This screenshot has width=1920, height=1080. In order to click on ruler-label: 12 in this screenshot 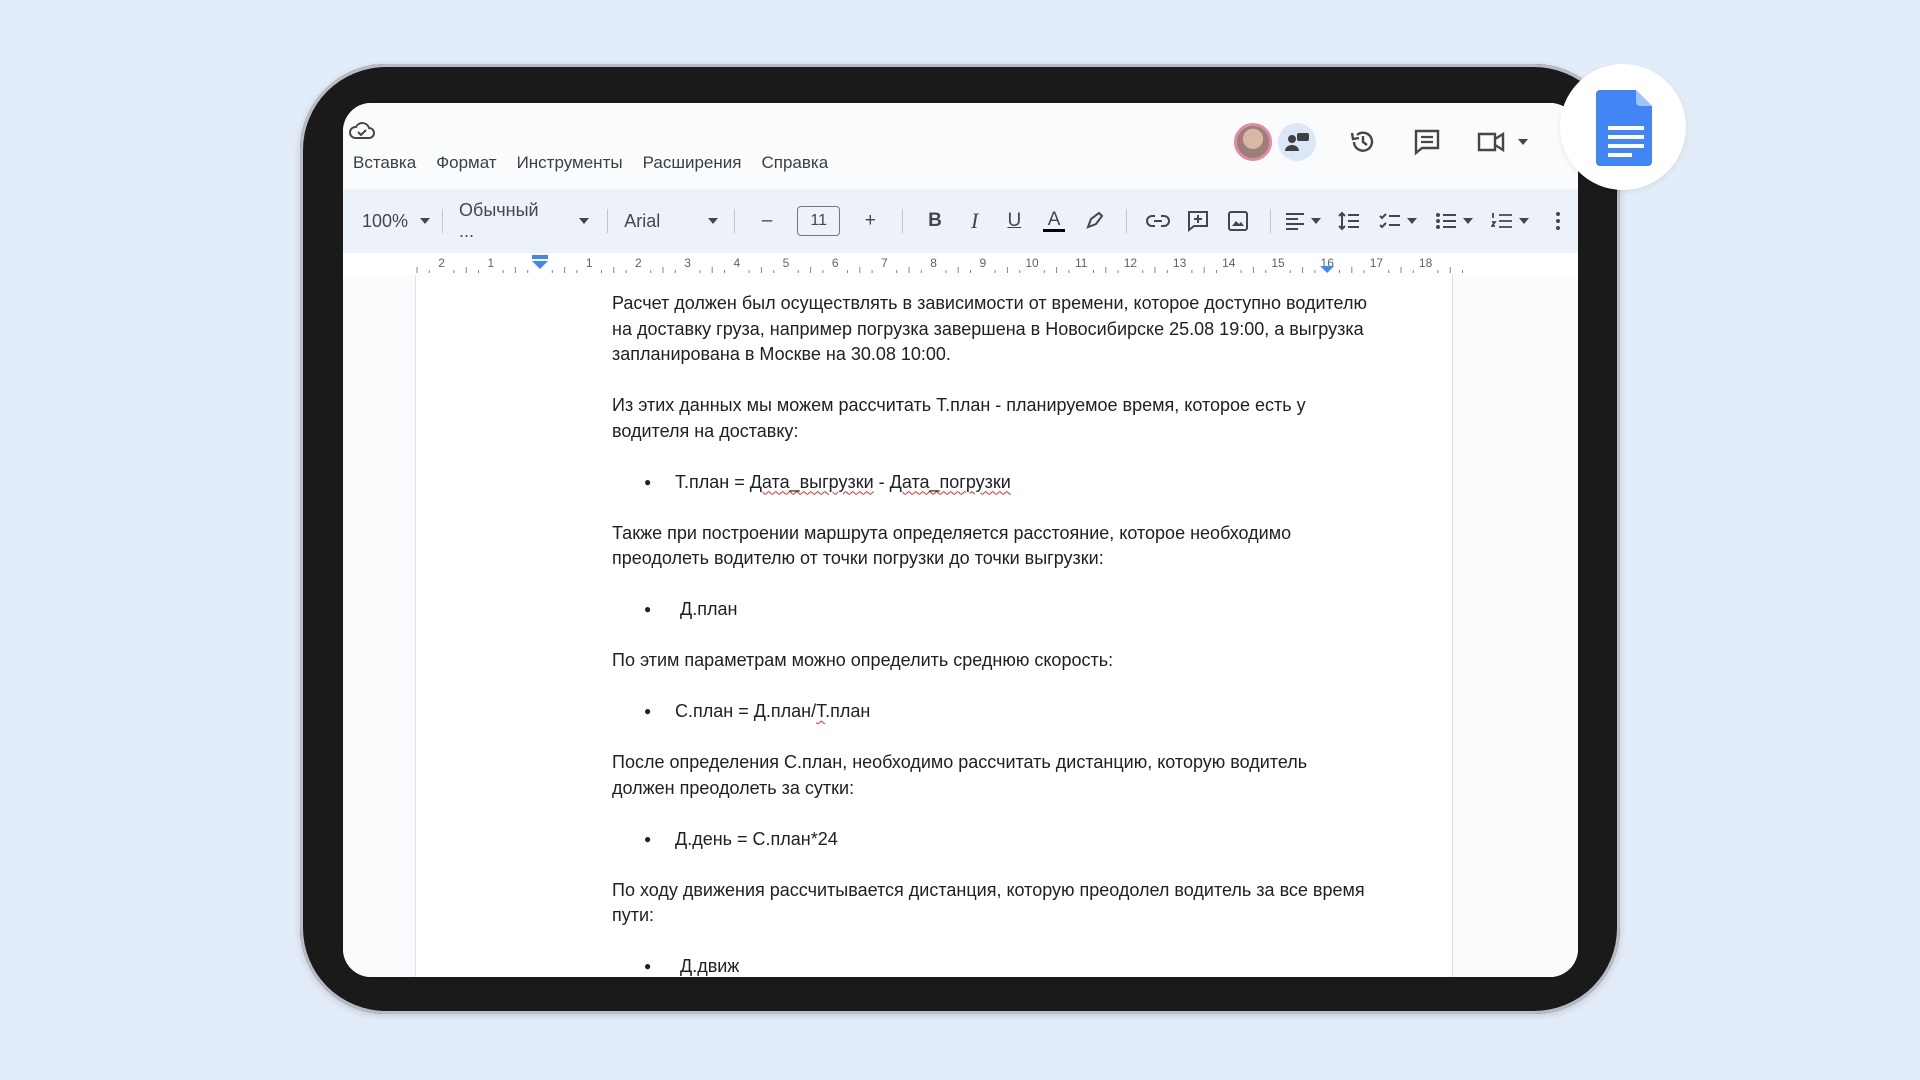, I will do `click(1131, 263)`.